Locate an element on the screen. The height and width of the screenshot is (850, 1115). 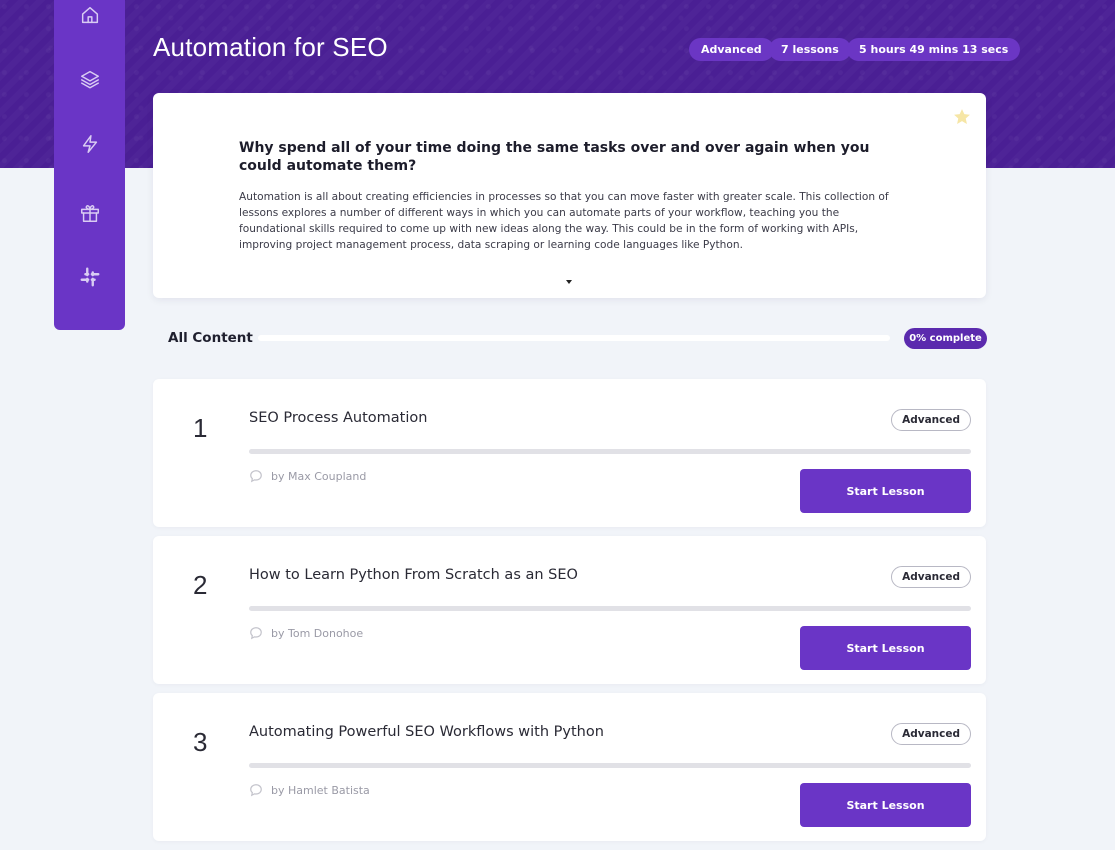
level-pill: Advanced is located at coordinates (731, 49).